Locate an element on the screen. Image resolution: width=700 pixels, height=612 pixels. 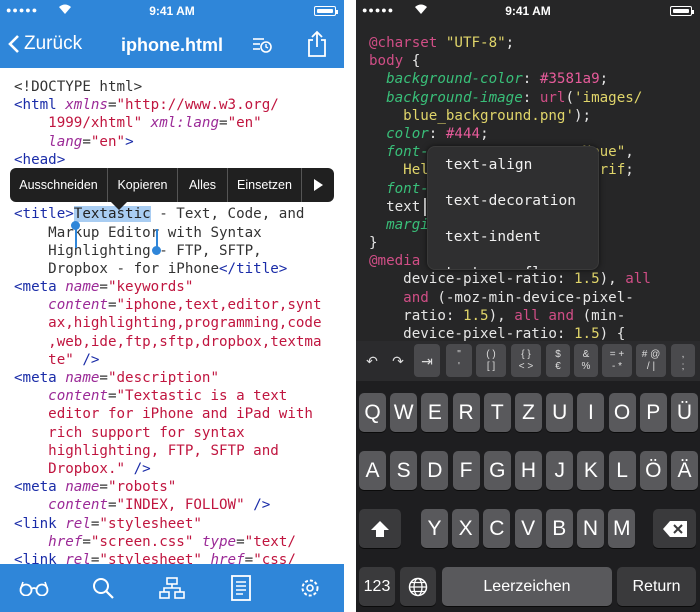
key-ä: Ä is located at coordinates (684, 470).